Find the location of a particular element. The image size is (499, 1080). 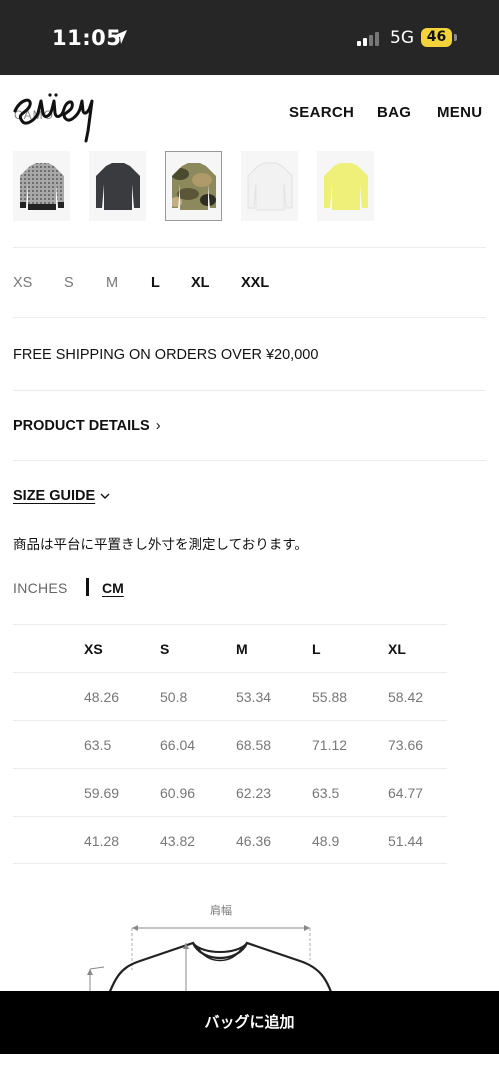

sweater-camo-thumb is located at coordinates (193, 186).